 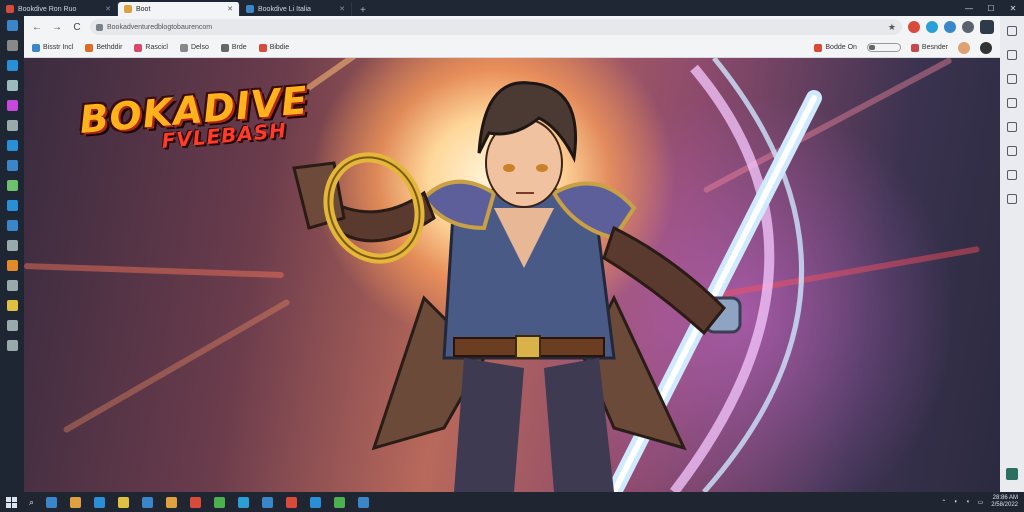 I want to click on bookmark-item: Bethddir, so click(x=104, y=47).